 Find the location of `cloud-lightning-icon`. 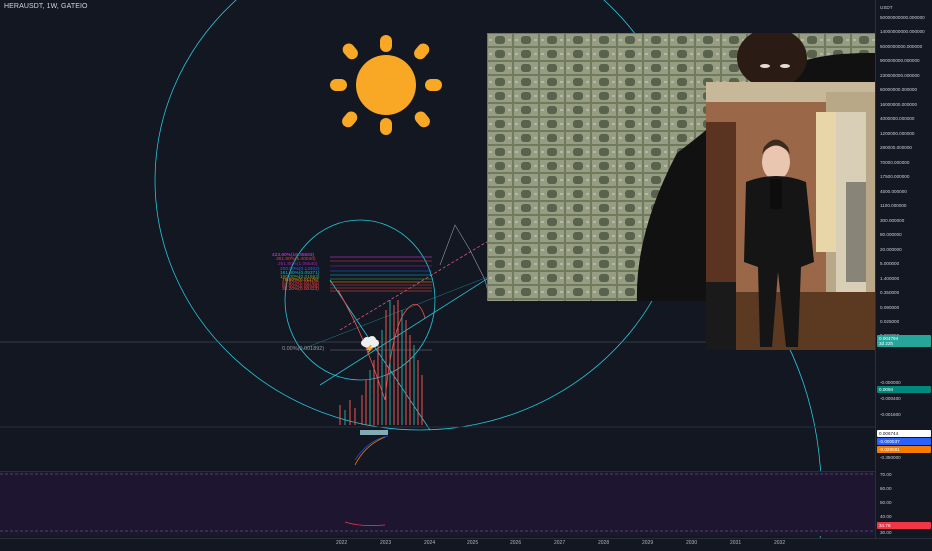

cloud-lightning-icon is located at coordinates (370, 345).